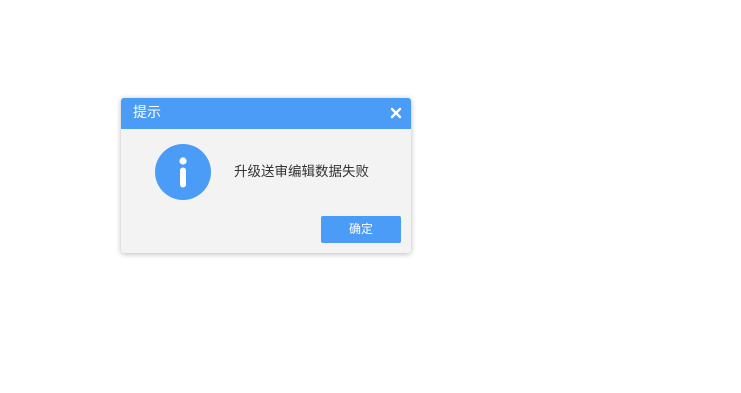  Describe the element at coordinates (301, 172) in the screenshot. I see `dialog-message: 升级送审编辑数据失败` at that location.